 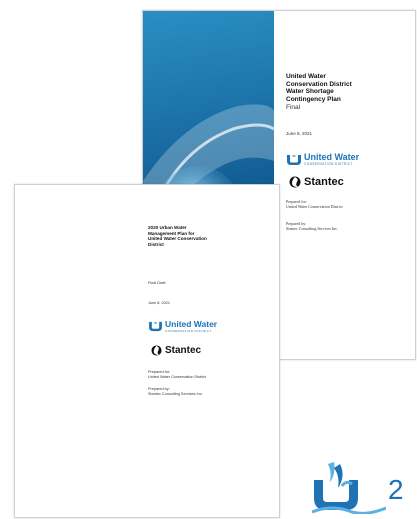 I want to click on title-line: Contingency Plan, so click(x=313, y=99).